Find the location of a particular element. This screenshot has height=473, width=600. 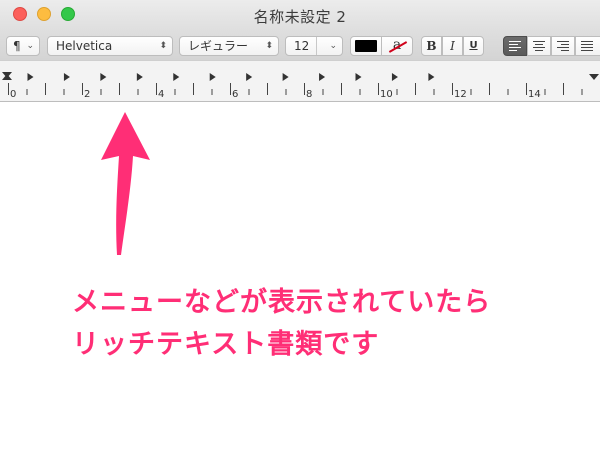

font-style-value: レギュラー is located at coordinates (218, 46).